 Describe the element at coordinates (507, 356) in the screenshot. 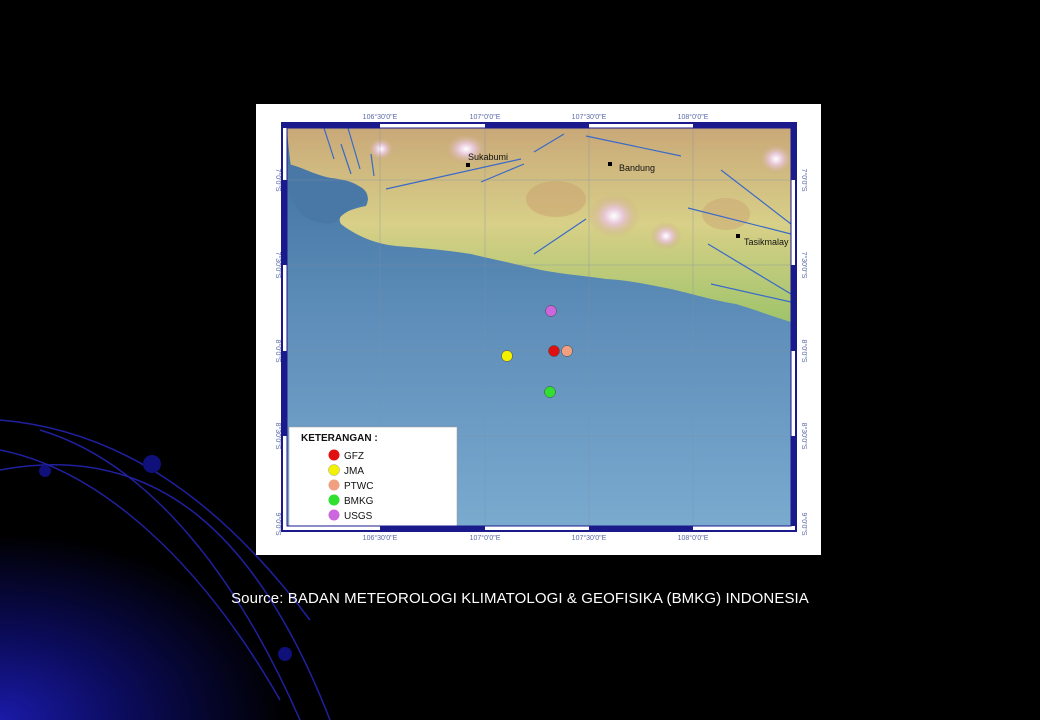

I see `epicenter-jma` at that location.